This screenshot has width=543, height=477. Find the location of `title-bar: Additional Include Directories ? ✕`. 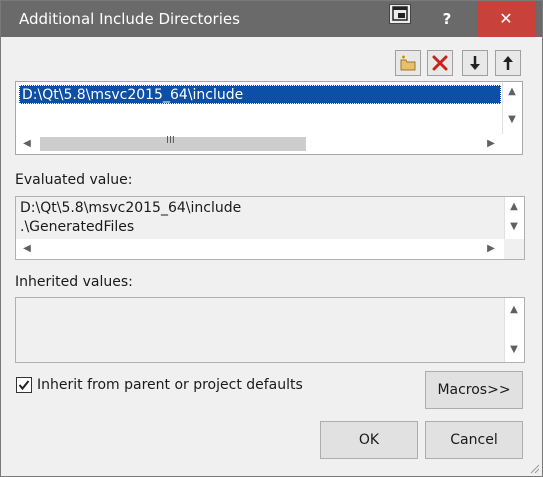

title-bar: Additional Include Directories ? ✕ is located at coordinates (271, 19).